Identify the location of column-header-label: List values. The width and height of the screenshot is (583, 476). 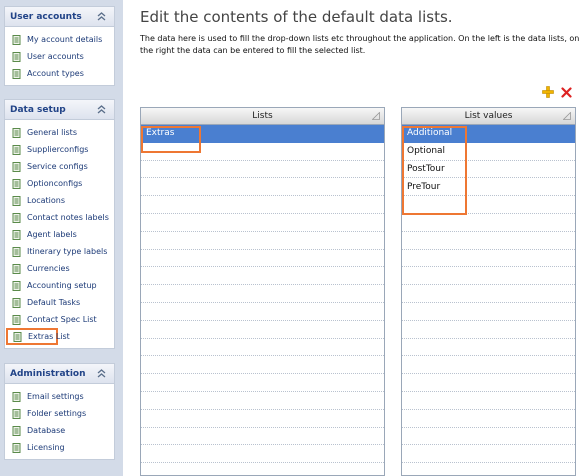
(488, 116).